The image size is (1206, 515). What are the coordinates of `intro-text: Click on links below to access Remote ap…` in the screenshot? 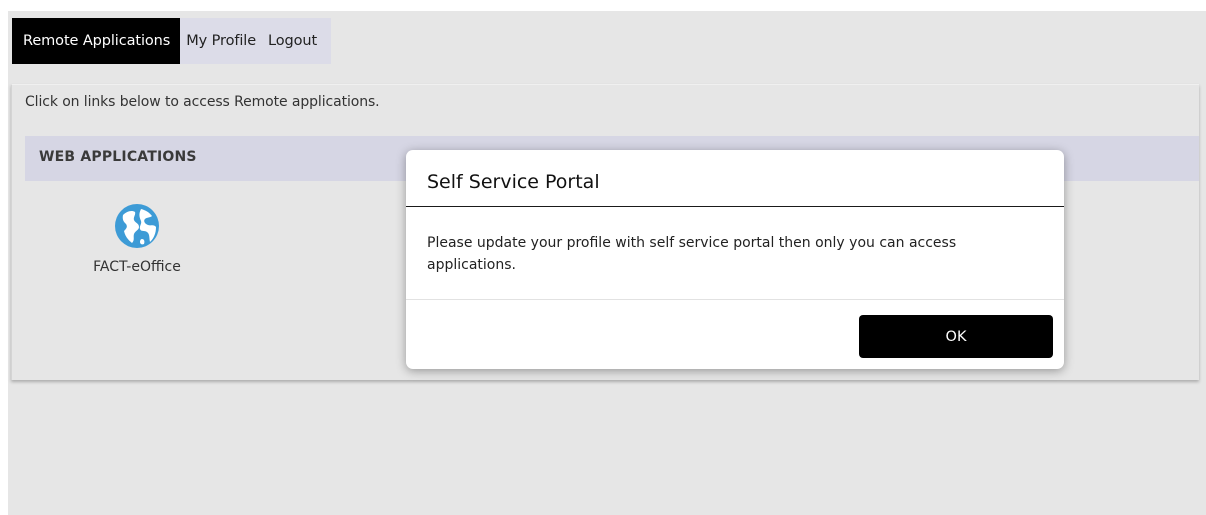 It's located at (202, 102).